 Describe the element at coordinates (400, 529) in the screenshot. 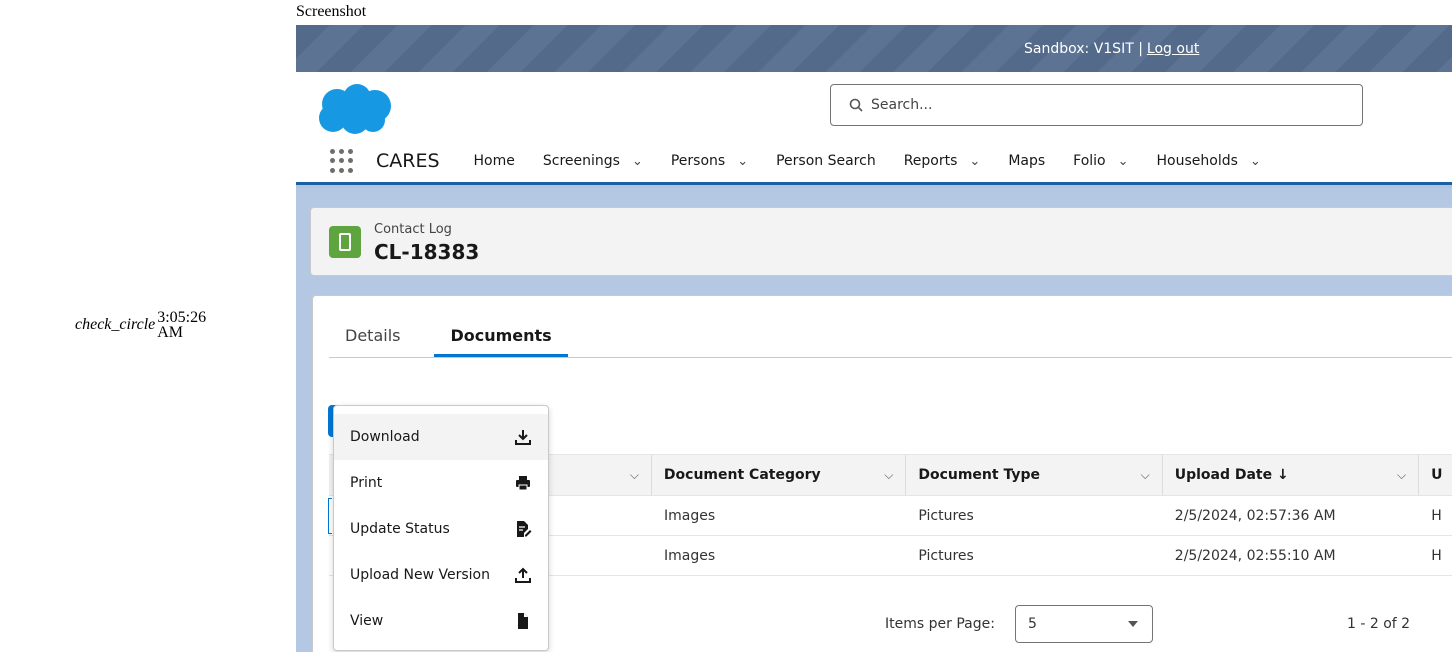

I see `menu-item-label: Update Status` at that location.